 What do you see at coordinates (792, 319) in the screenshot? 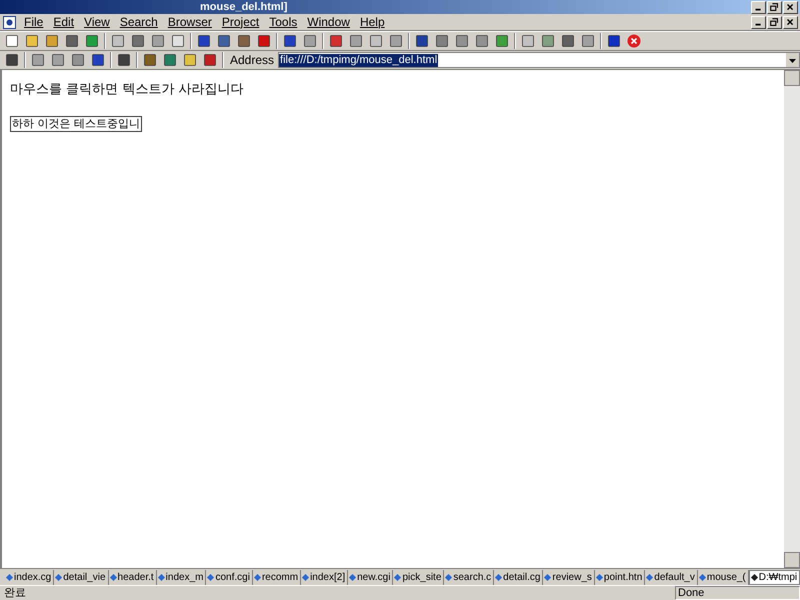
I see `vertical-scrollbar` at bounding box center [792, 319].